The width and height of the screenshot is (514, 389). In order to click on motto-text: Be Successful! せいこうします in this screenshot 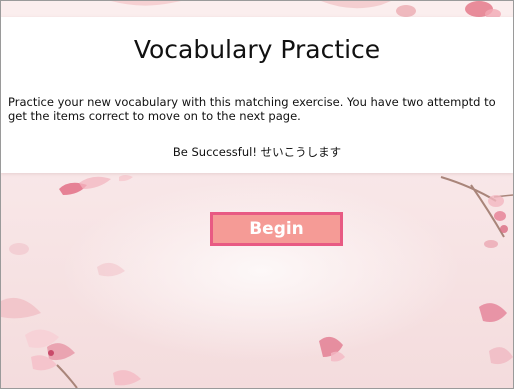, I will do `click(257, 152)`.